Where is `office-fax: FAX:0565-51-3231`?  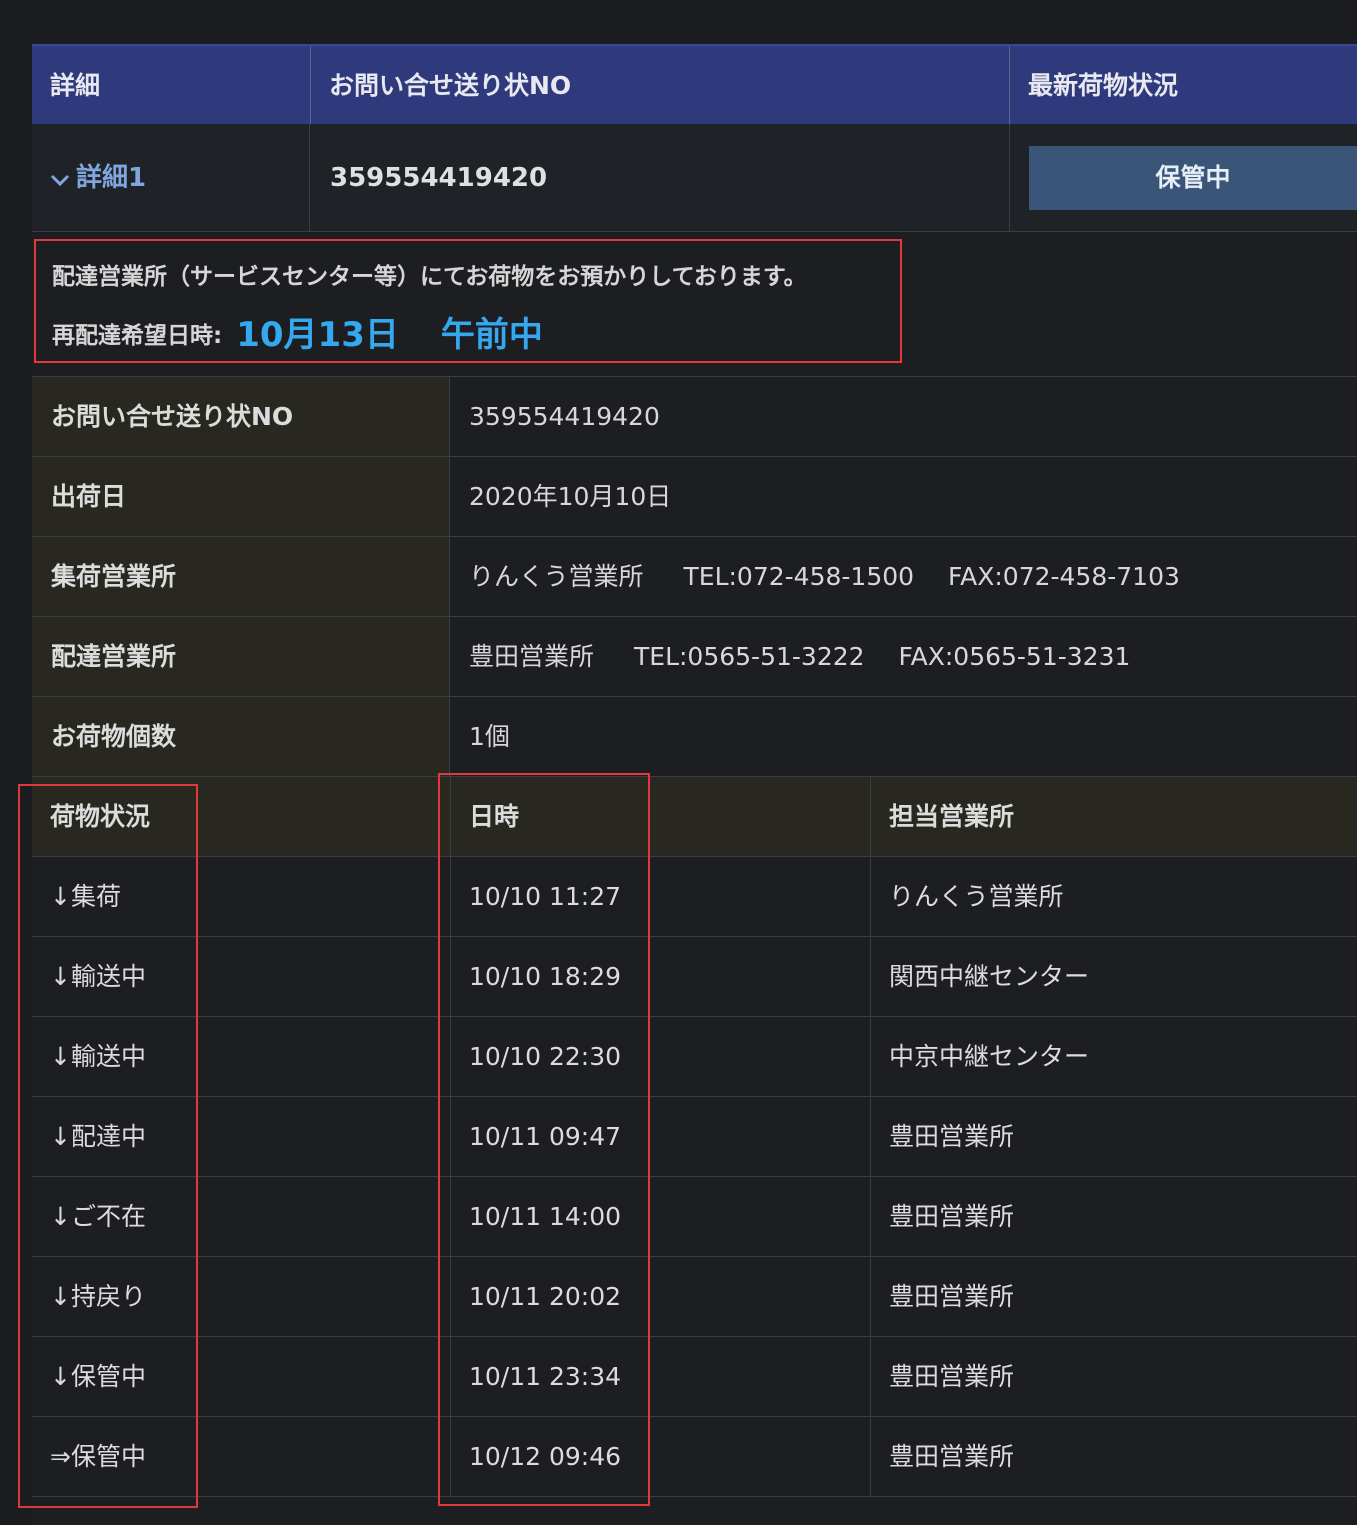 office-fax: FAX:0565-51-3231 is located at coordinates (1014, 656).